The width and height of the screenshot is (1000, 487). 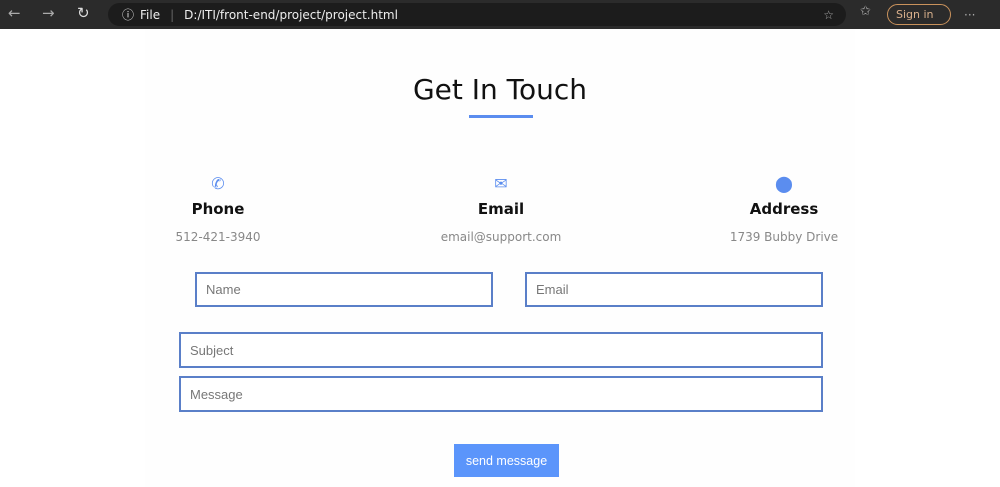 I want to click on forward-icon: →, so click(x=48, y=13).